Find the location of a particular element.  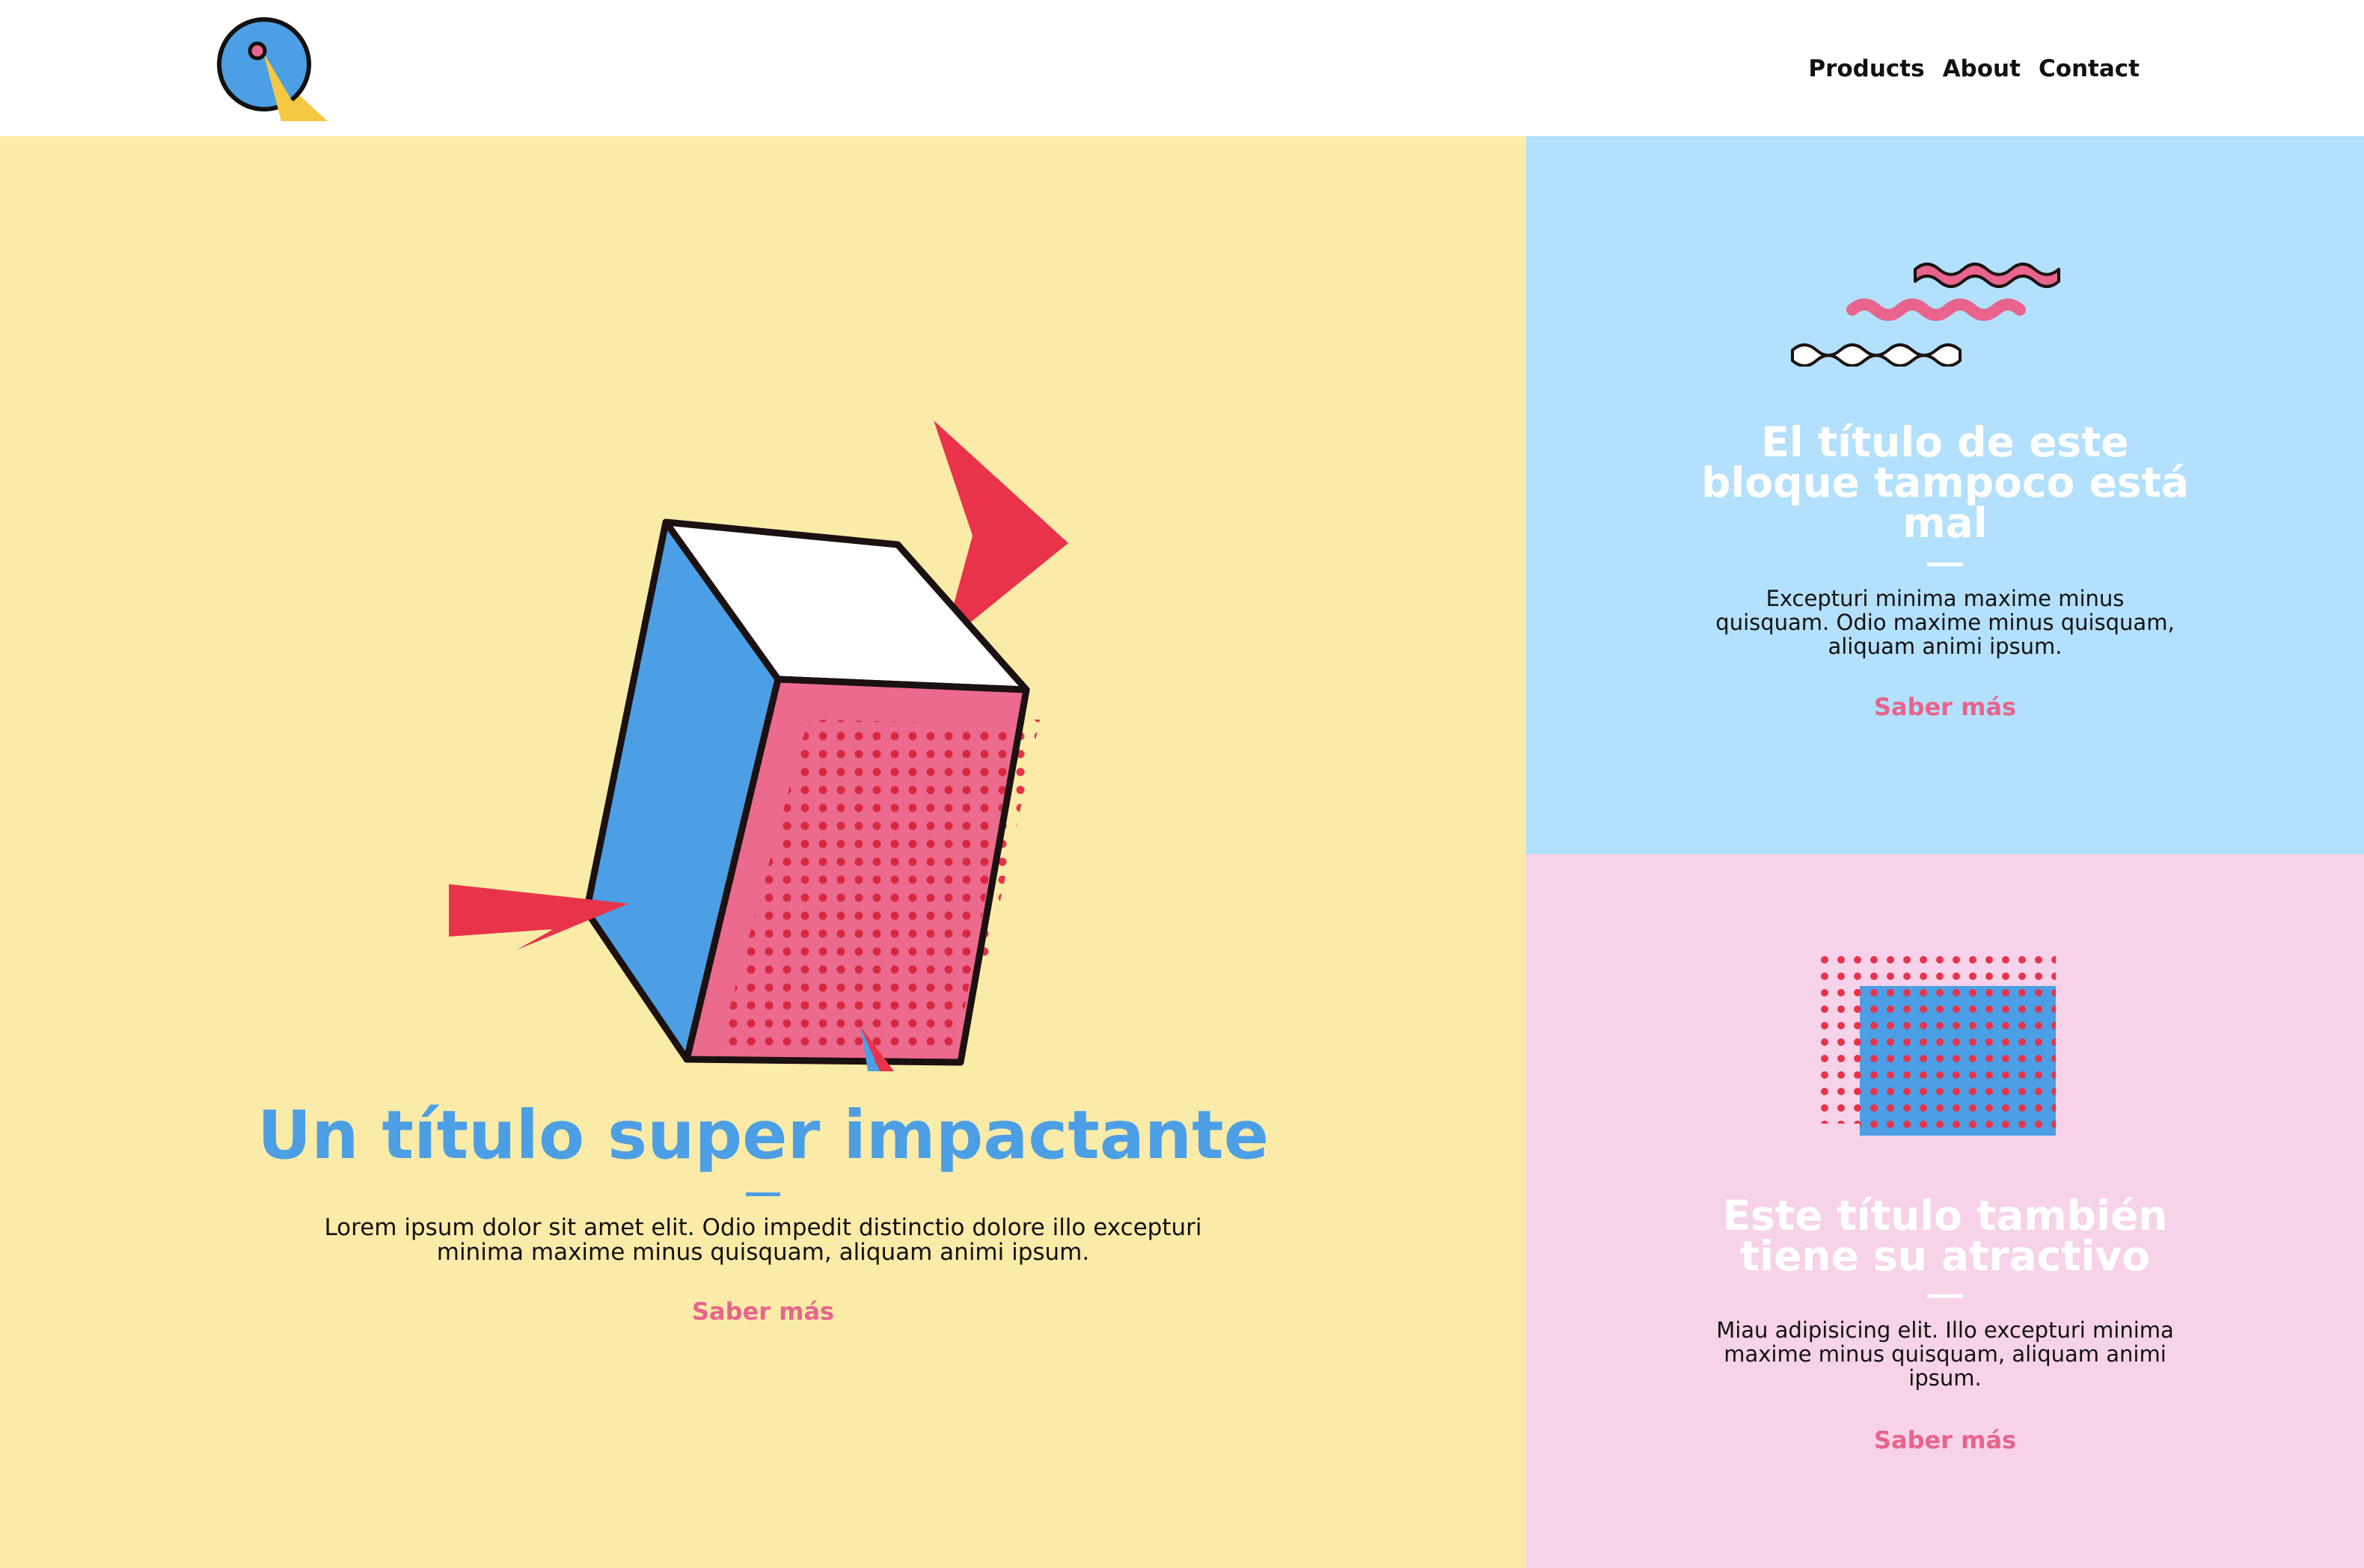

hero-saber-mas-link: Saber más is located at coordinates (763, 1311).